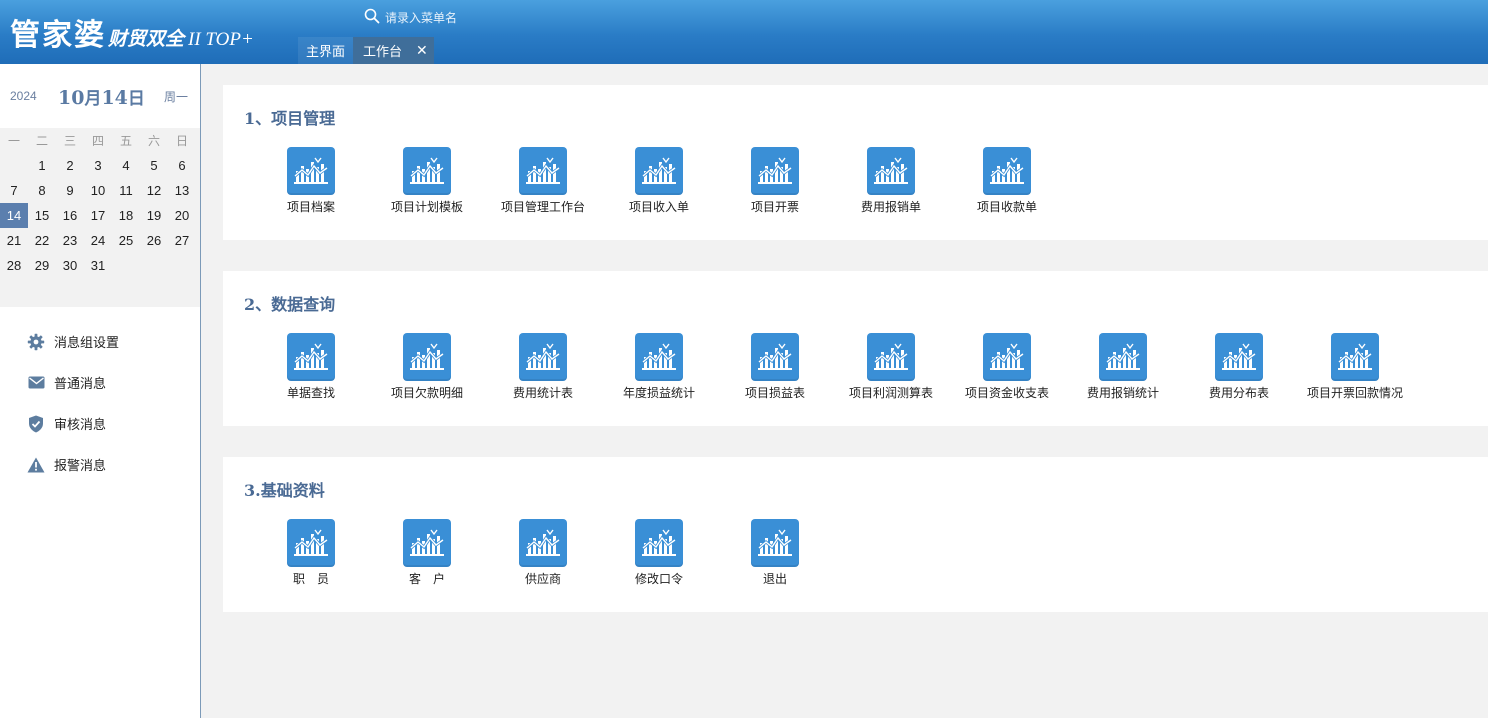 Image resolution: width=1488 pixels, height=718 pixels. I want to click on workbench-menu-item-label: 单据查找, so click(311, 393).